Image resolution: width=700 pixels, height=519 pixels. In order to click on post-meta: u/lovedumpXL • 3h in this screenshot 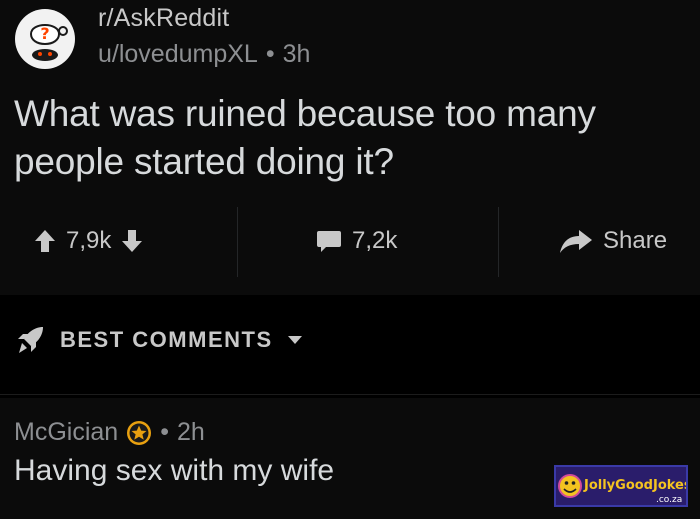, I will do `click(204, 54)`.